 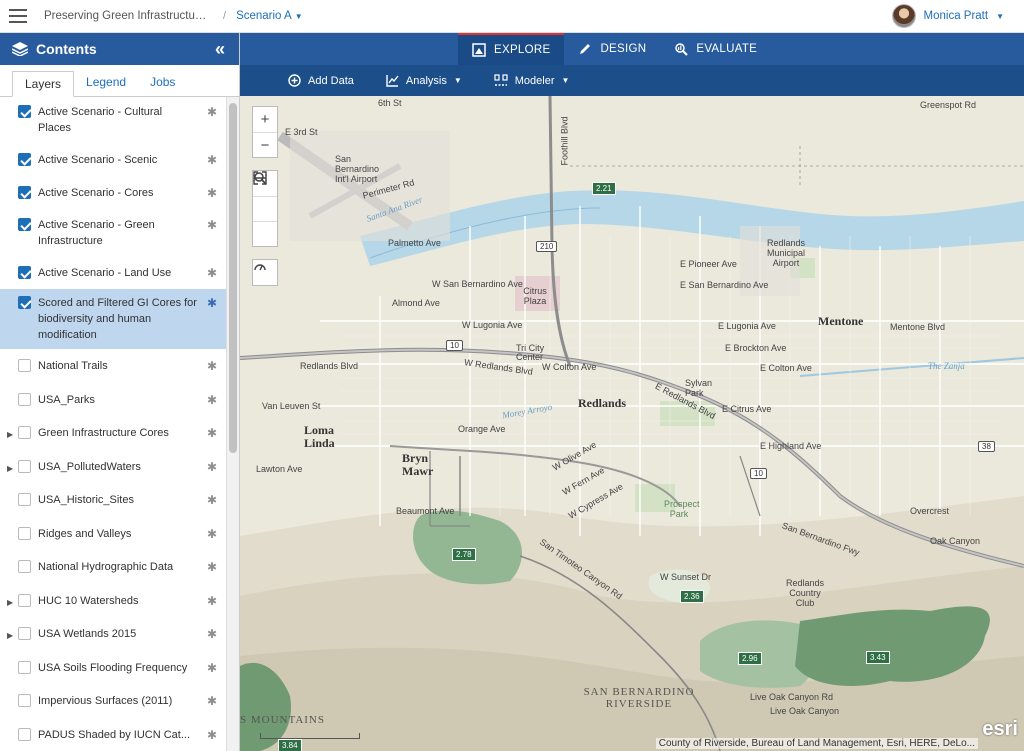 What do you see at coordinates (113, 366) in the screenshot?
I see `layer-row: National Trails ✱` at bounding box center [113, 366].